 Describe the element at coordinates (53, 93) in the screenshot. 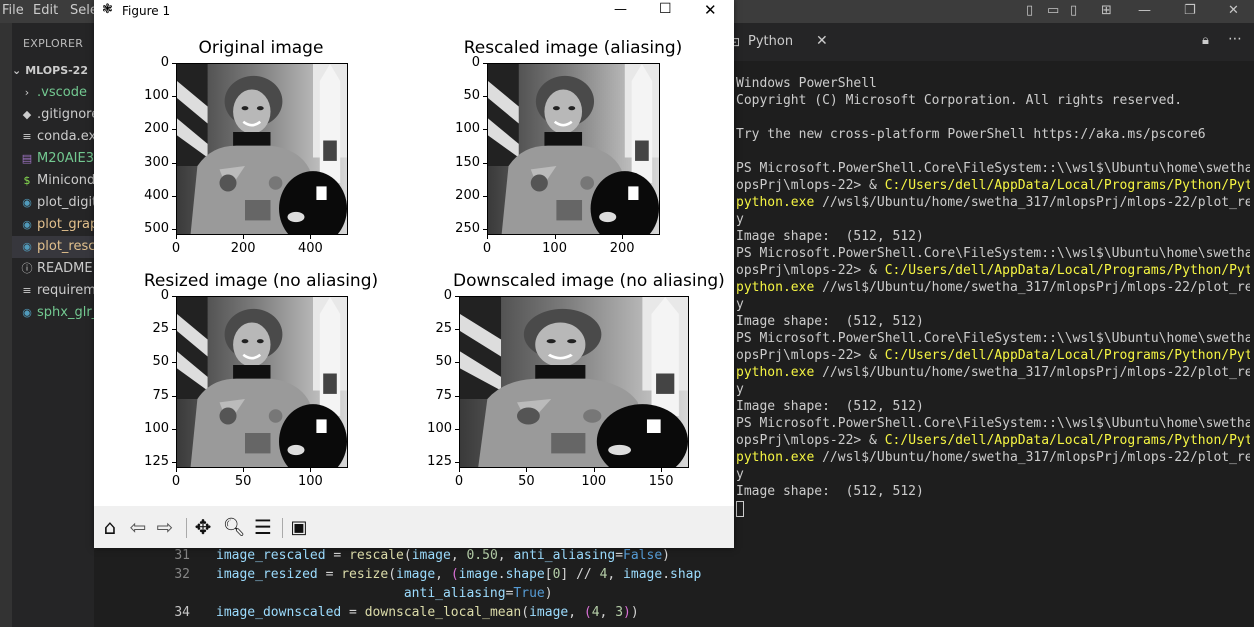

I see `file-item: › .vscode` at that location.